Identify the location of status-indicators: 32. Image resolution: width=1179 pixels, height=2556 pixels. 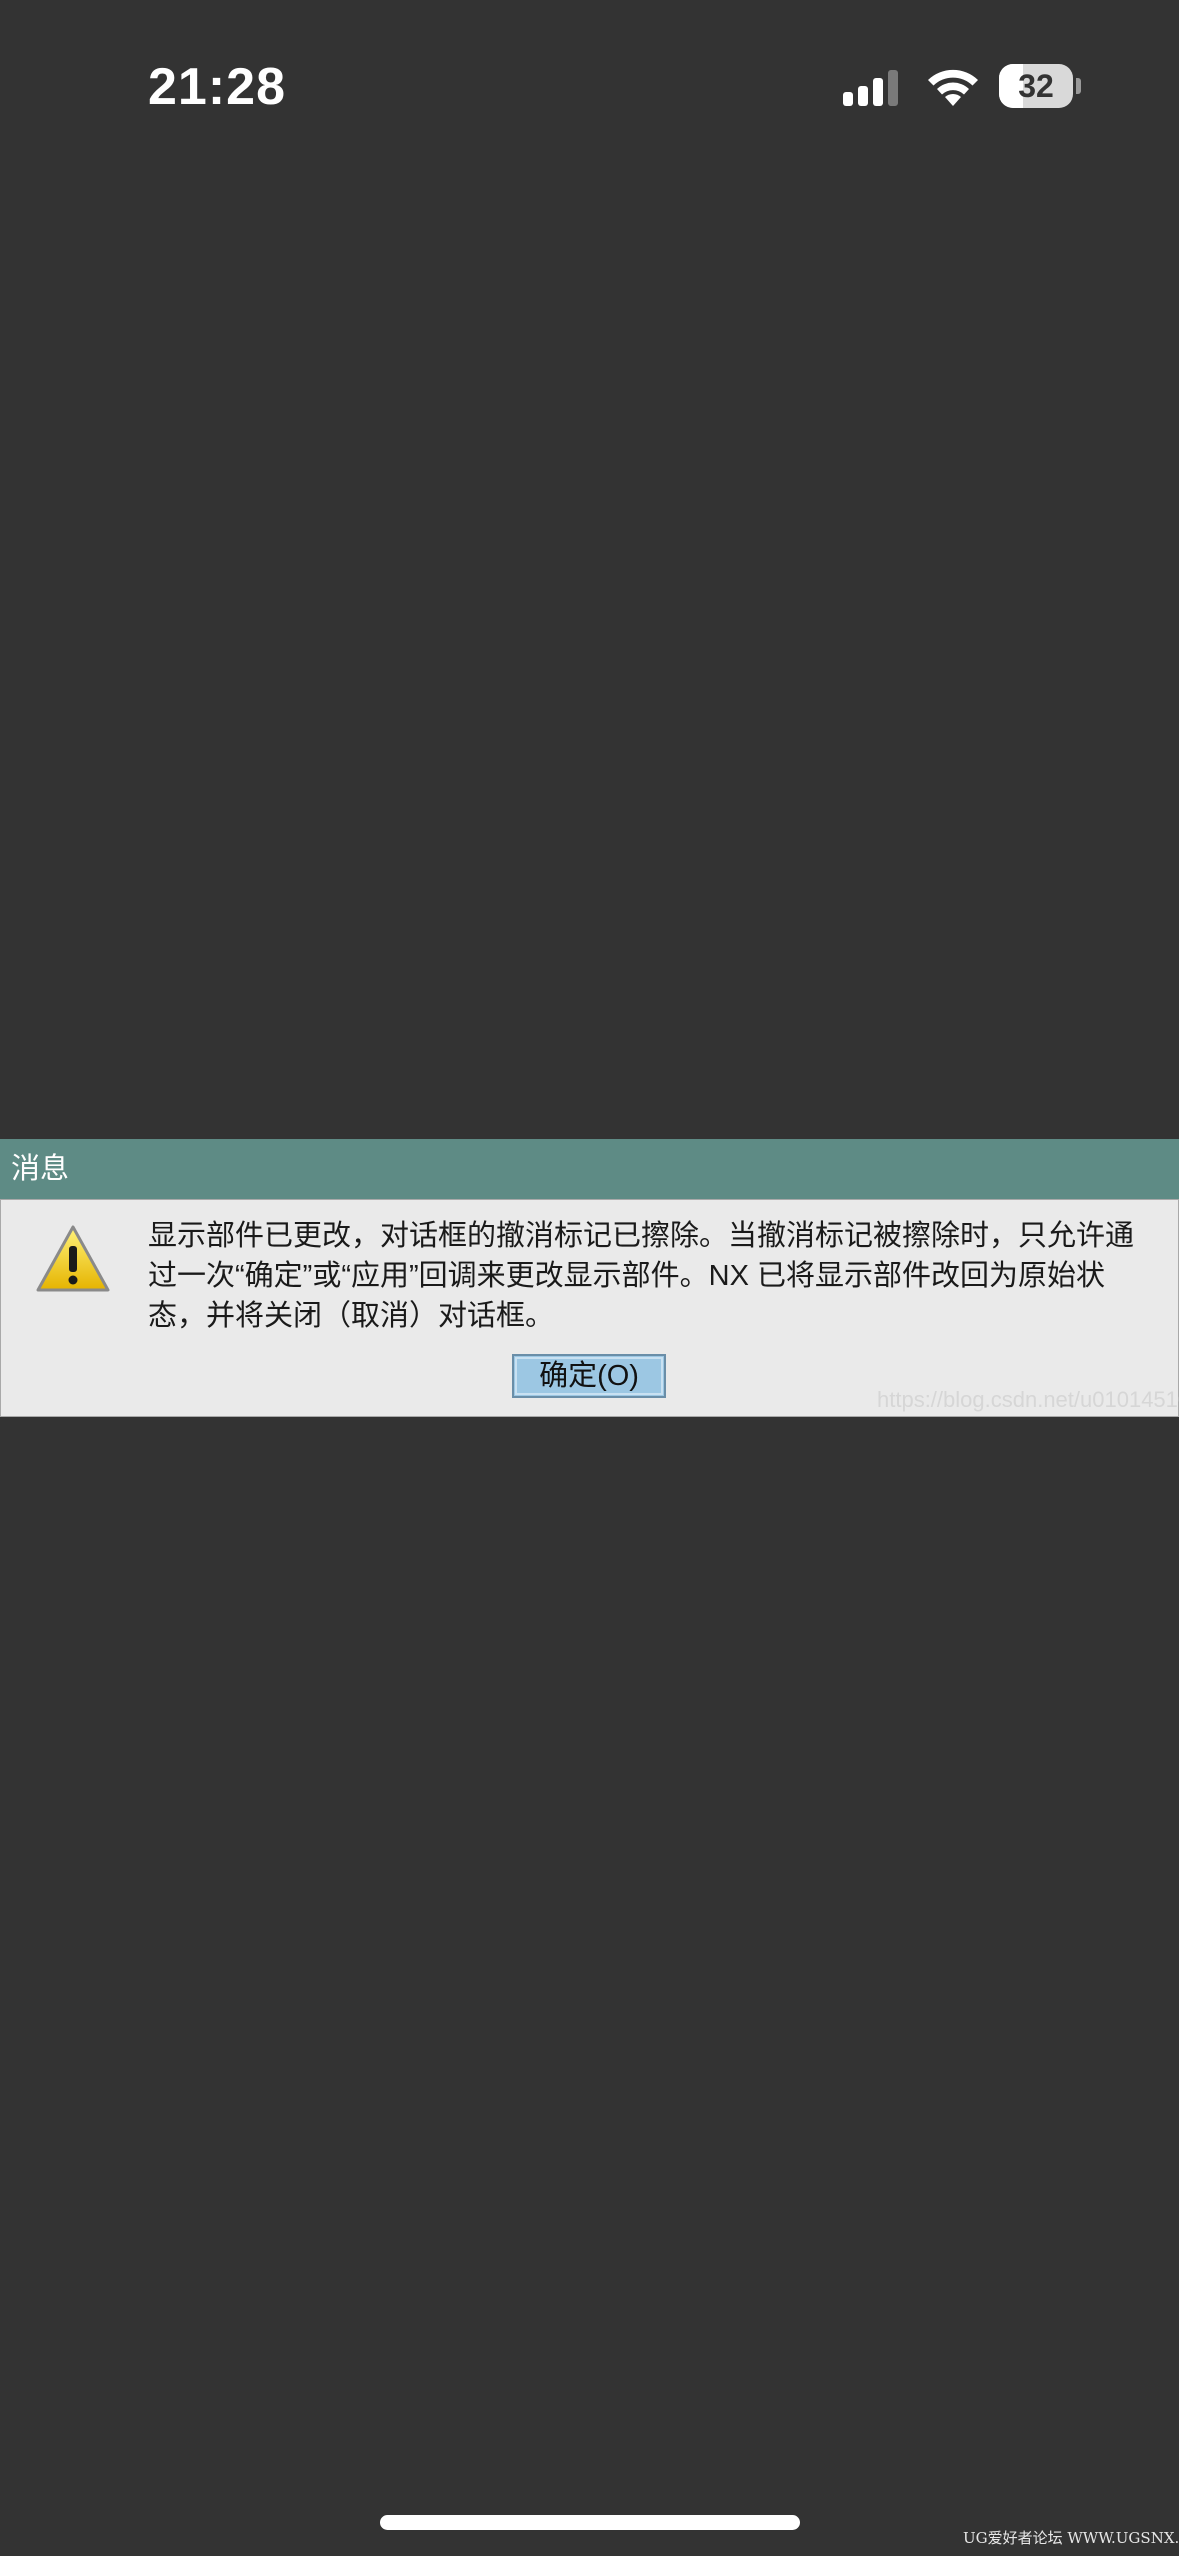
(963, 87).